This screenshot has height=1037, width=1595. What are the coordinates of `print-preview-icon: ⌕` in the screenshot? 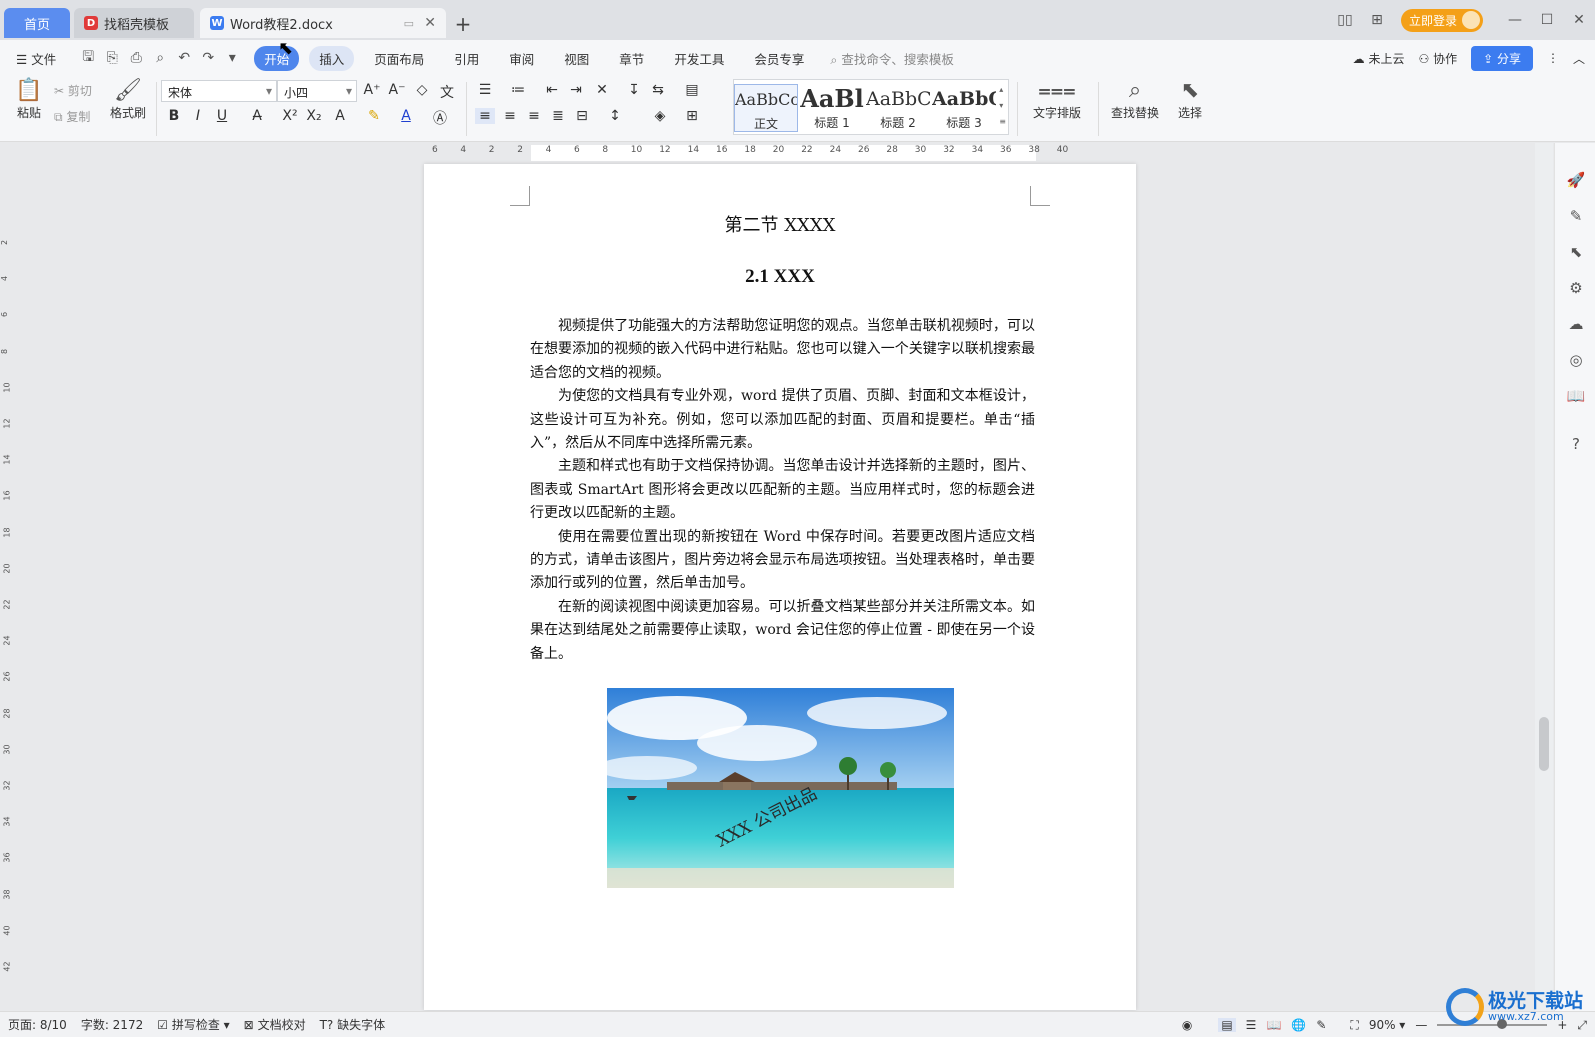 It's located at (160, 58).